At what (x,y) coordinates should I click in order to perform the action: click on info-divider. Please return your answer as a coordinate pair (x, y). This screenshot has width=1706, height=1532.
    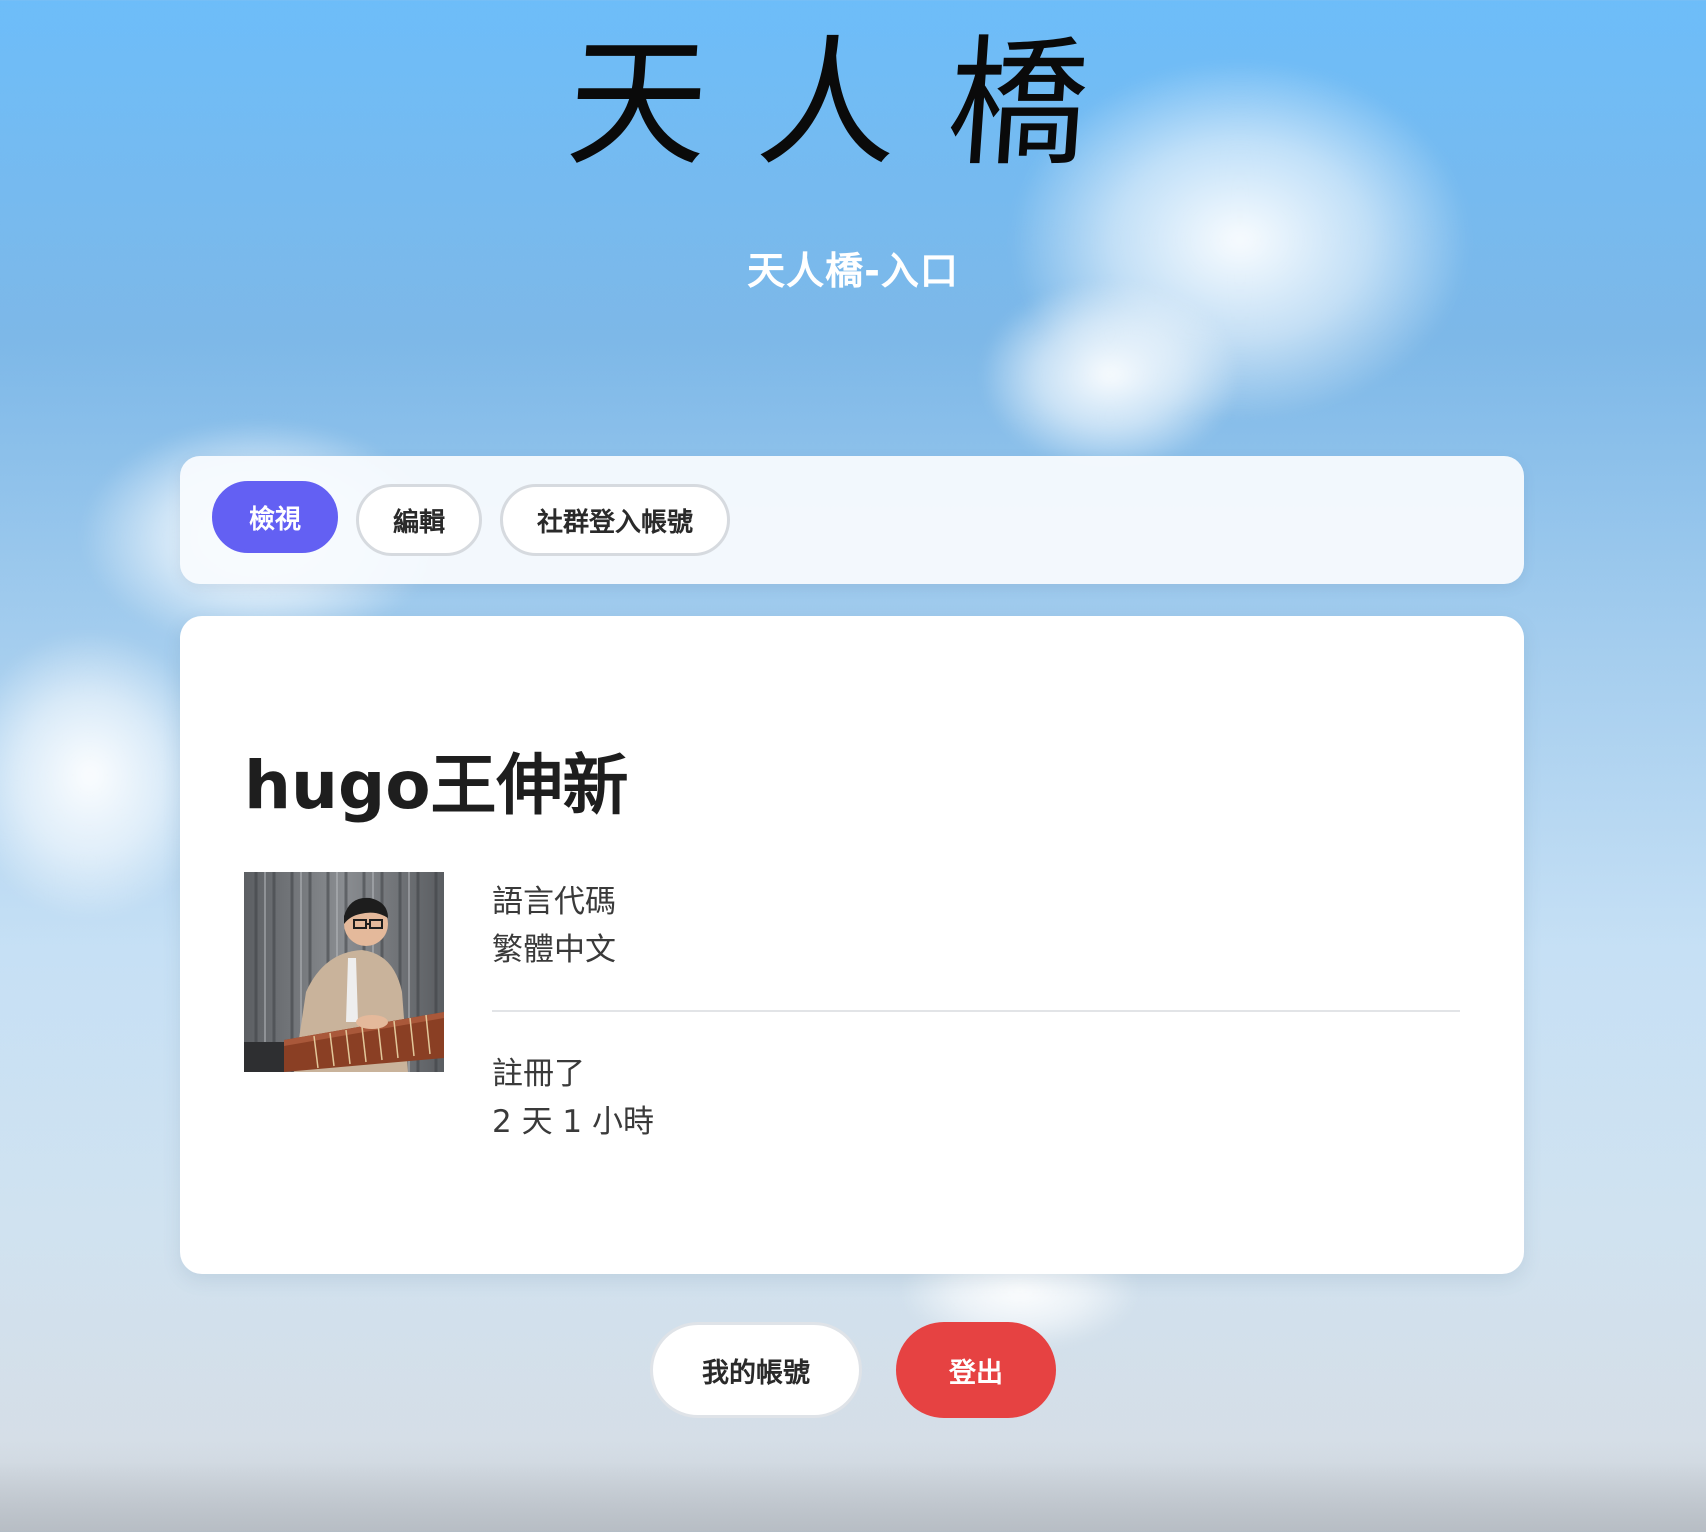
    Looking at the image, I should click on (976, 1011).